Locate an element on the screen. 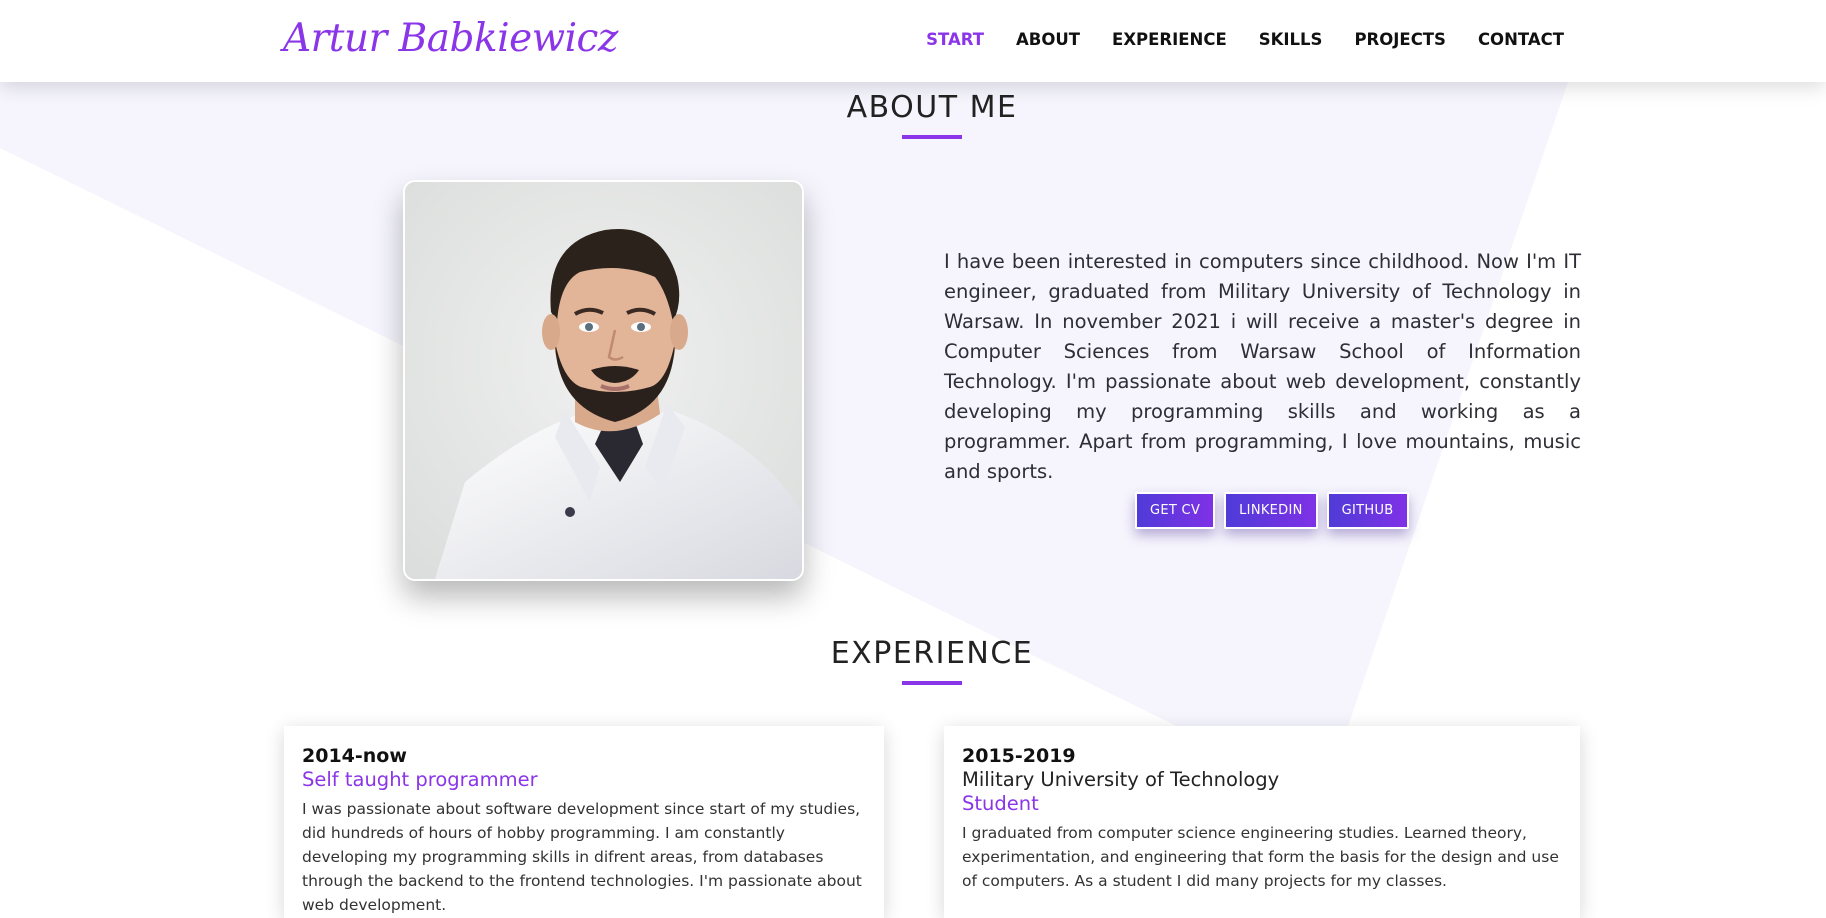 Image resolution: width=1826 pixels, height=918 pixels. about-buttons: GET CV LINKEDIN GITHUB is located at coordinates (1272, 510).